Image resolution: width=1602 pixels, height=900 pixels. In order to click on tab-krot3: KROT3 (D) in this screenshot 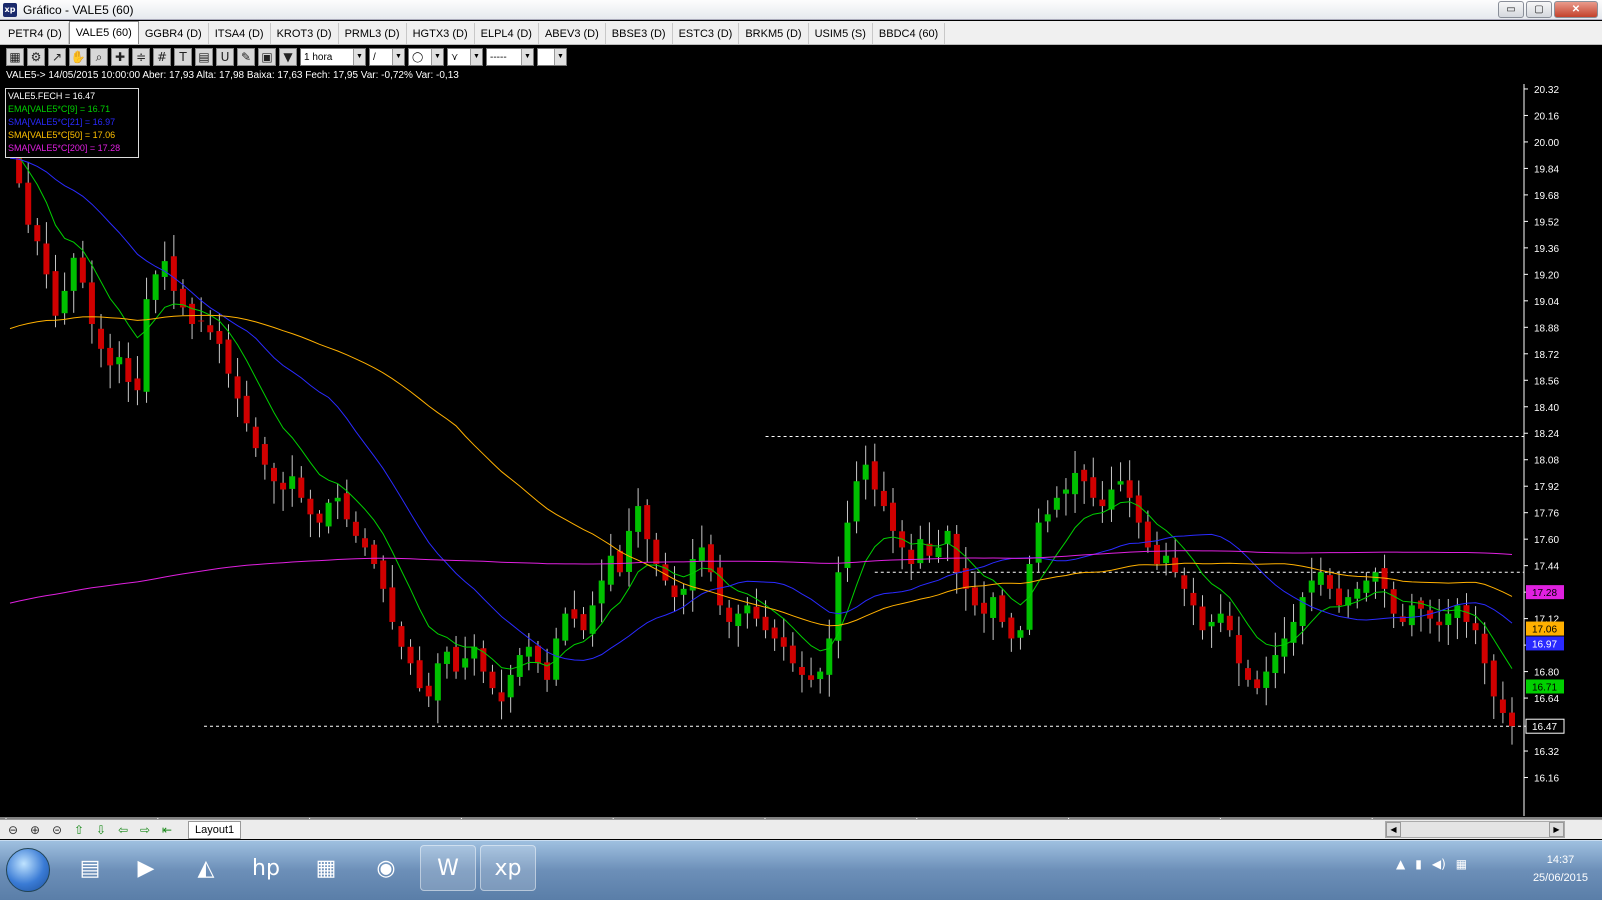, I will do `click(305, 33)`.